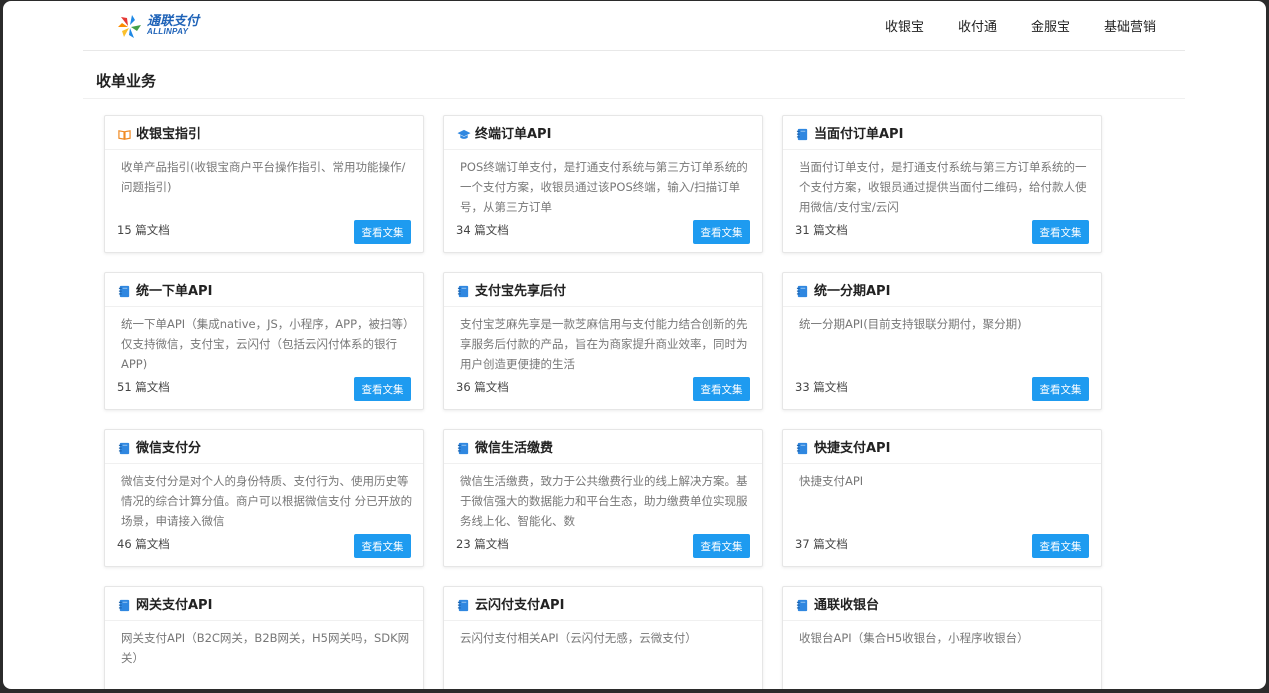 The height and width of the screenshot is (693, 1269). Describe the element at coordinates (143, 230) in the screenshot. I see `card-doc-count: 15 篇文档` at that location.